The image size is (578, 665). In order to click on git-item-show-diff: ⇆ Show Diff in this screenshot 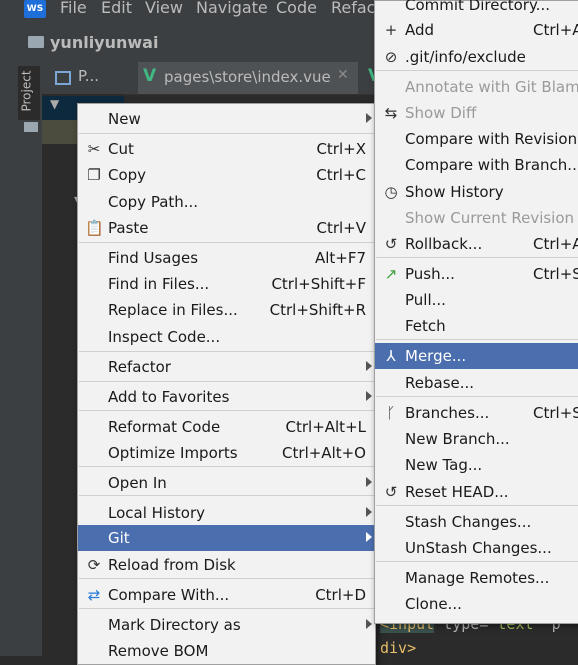, I will do `click(476, 113)`.